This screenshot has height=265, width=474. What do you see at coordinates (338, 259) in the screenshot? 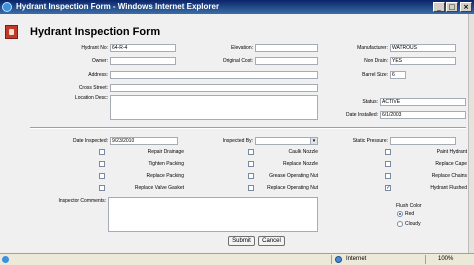
I see `internet-zone-icon` at bounding box center [338, 259].